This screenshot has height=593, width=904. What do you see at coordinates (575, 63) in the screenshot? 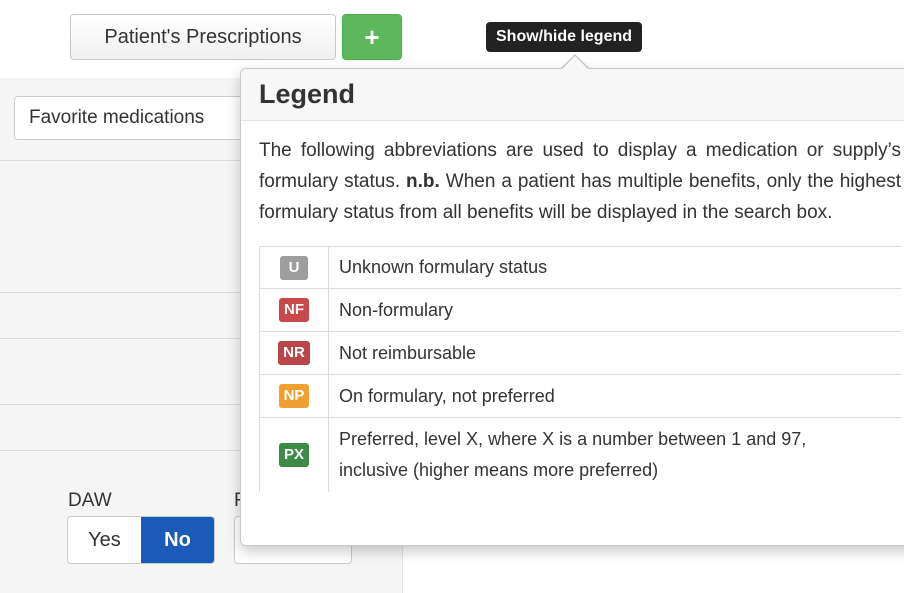
I see `popover-arrow-inner` at bounding box center [575, 63].